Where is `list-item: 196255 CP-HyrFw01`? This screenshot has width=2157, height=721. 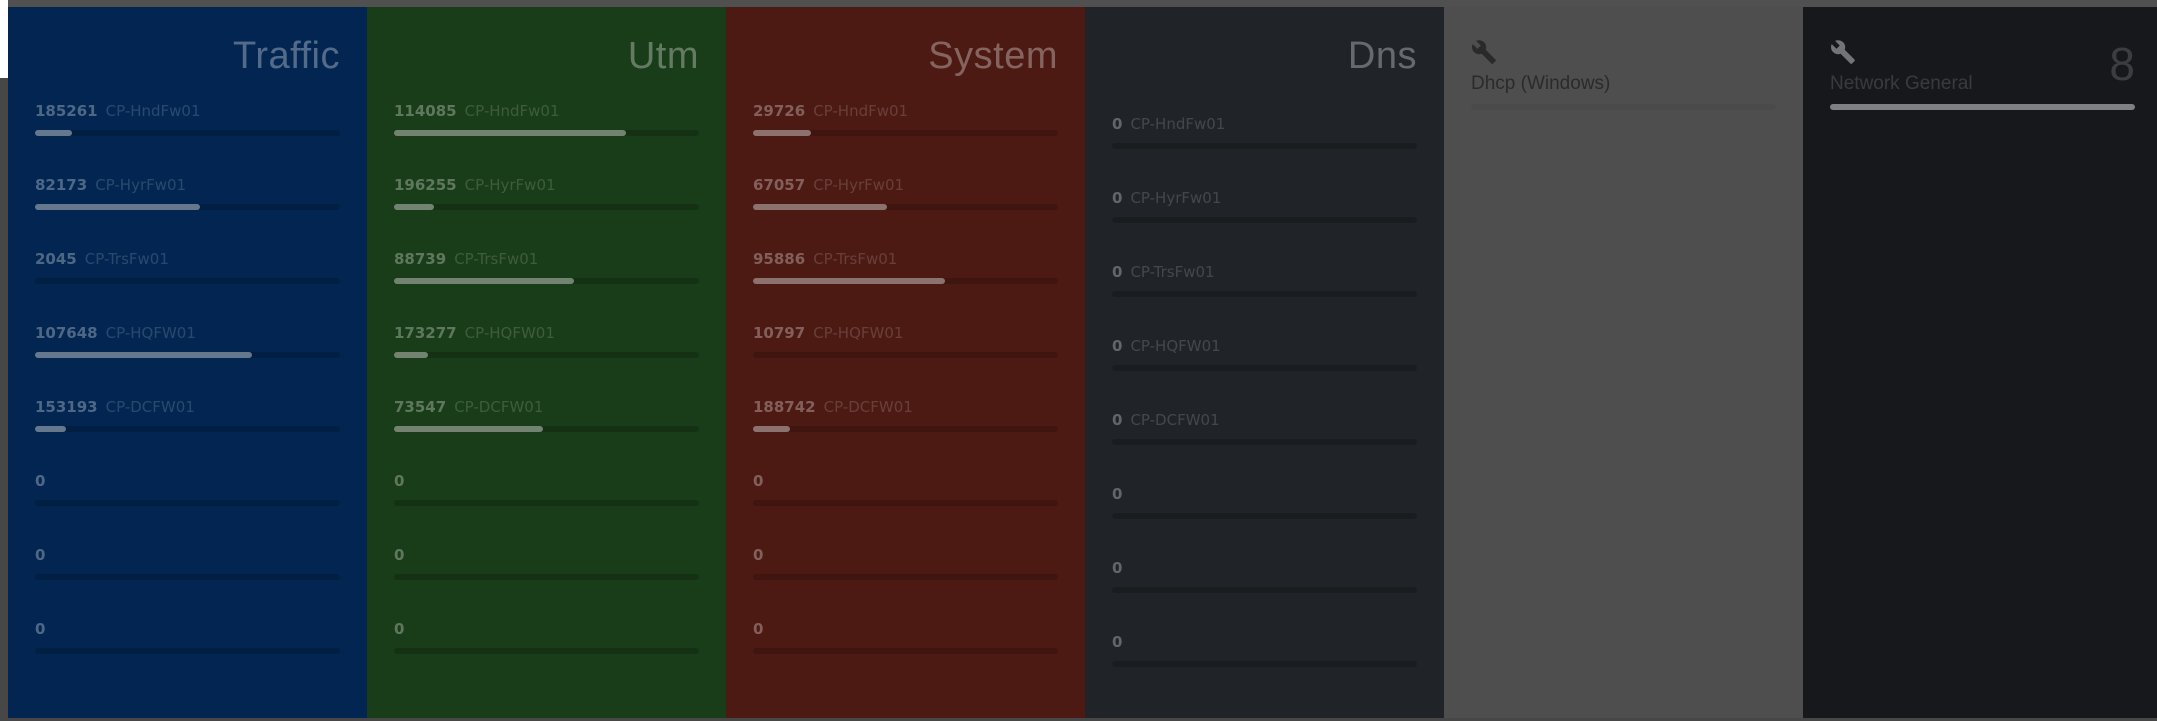
list-item: 196255 CP-HyrFw01 is located at coordinates (546, 212).